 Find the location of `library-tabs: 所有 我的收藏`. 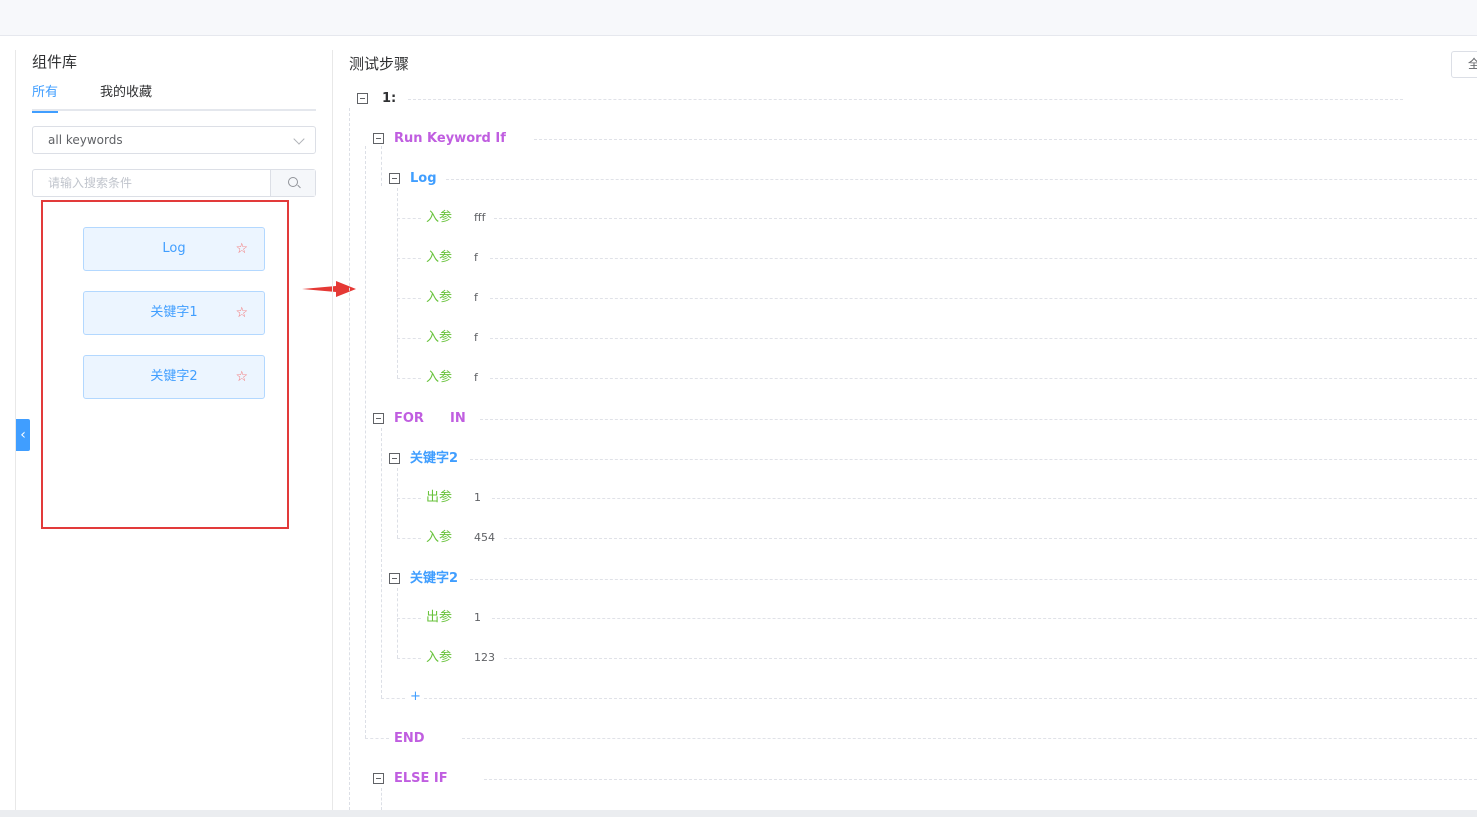

library-tabs: 所有 我的收藏 is located at coordinates (174, 98).